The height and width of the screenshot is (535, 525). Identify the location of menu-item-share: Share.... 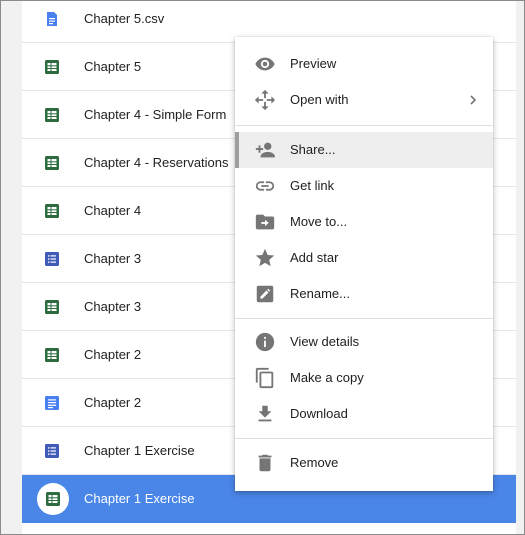
(364, 150).